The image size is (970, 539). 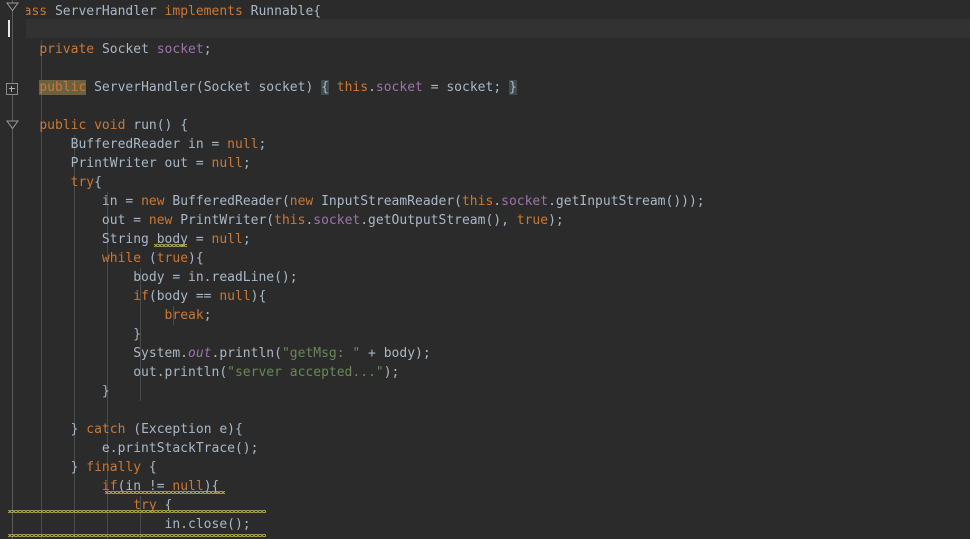 What do you see at coordinates (129, 239) in the screenshot?
I see `code-line: String body = null;` at bounding box center [129, 239].